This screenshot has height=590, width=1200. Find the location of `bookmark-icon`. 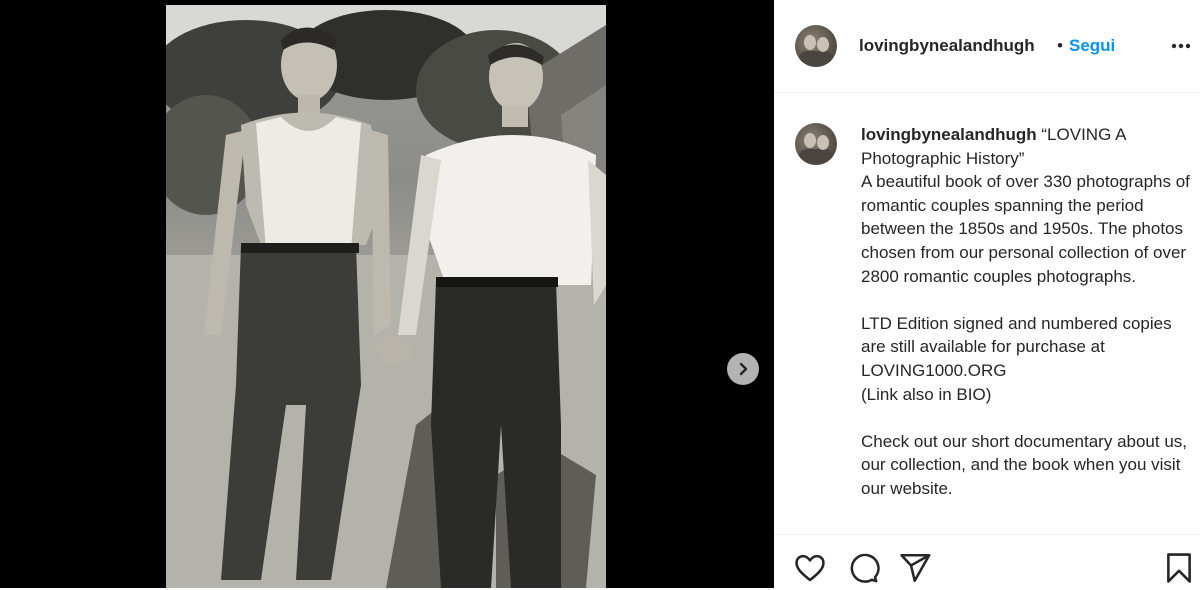

bookmark-icon is located at coordinates (1179, 568).